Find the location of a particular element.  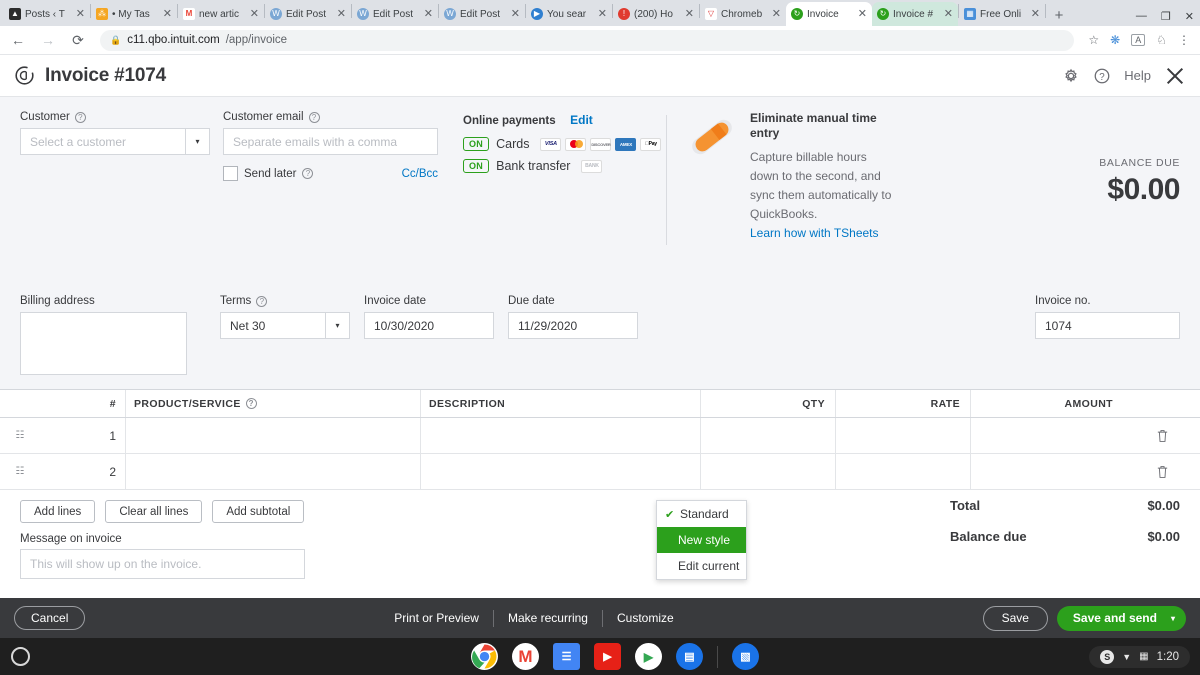

play-store-icon: ▶ is located at coordinates (648, 656).